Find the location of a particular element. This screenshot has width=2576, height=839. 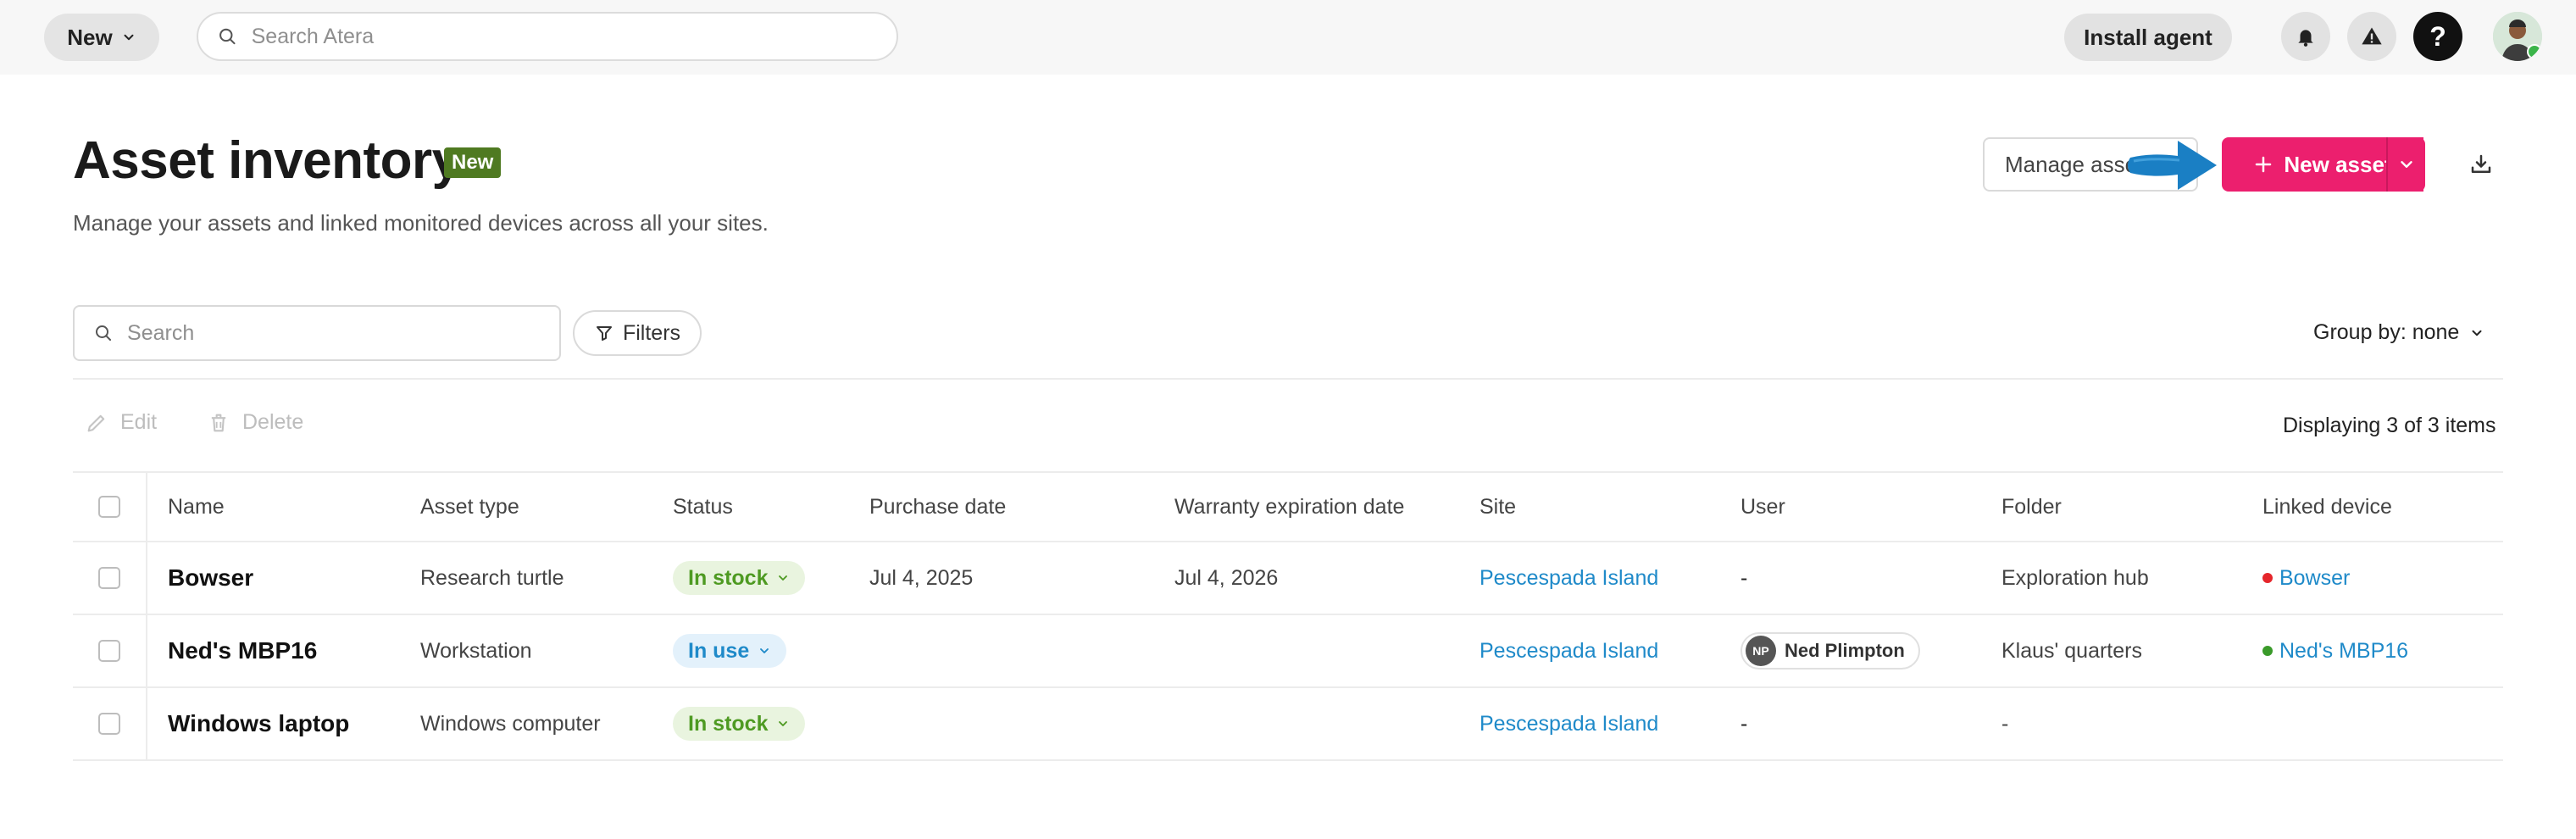

group-by-dropdown: Group by: none is located at coordinates (2398, 332).